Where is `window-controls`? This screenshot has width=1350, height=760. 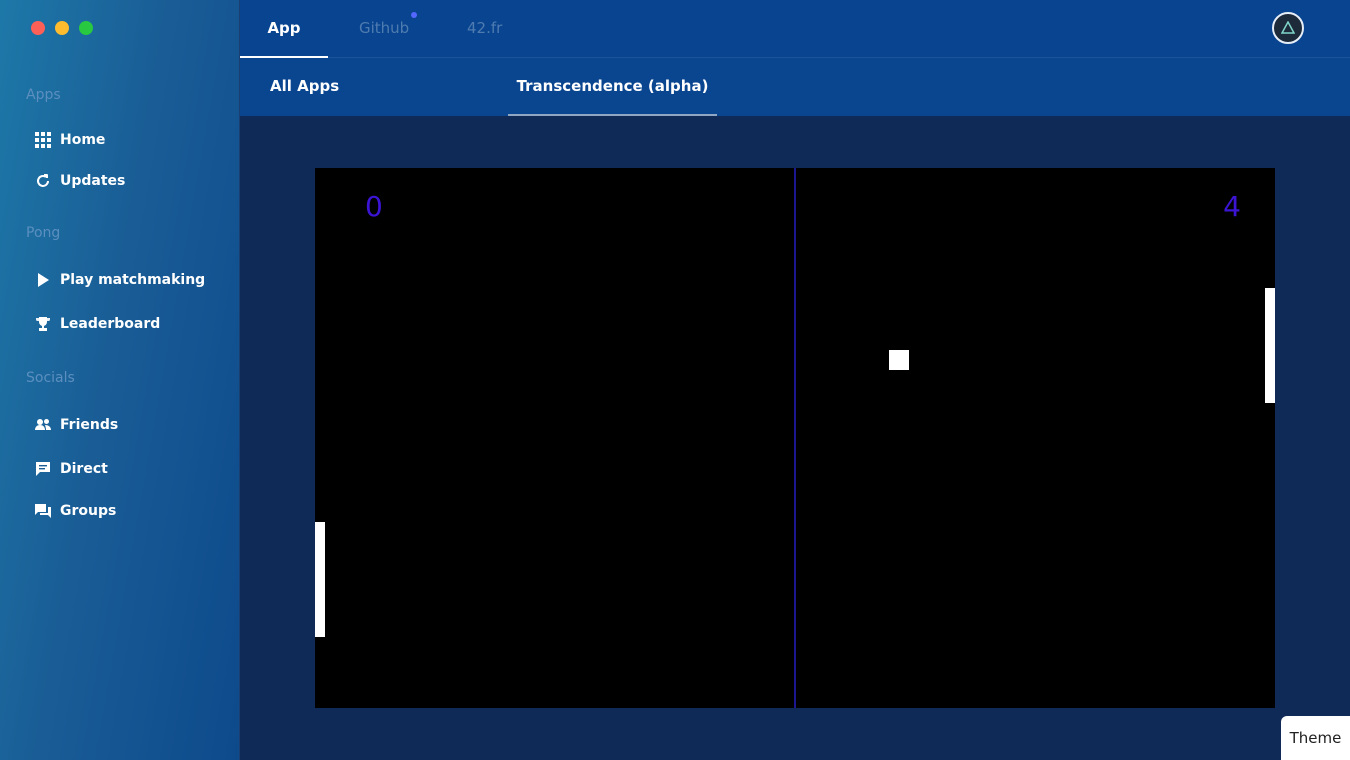 window-controls is located at coordinates (62, 28).